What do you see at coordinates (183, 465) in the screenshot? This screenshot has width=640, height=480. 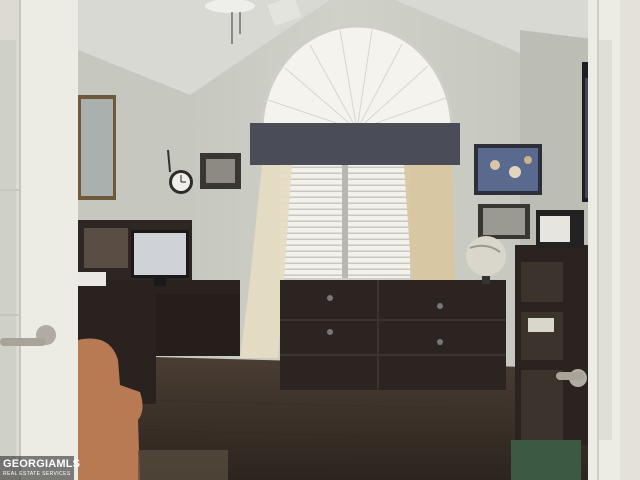 I see `floor-rug` at bounding box center [183, 465].